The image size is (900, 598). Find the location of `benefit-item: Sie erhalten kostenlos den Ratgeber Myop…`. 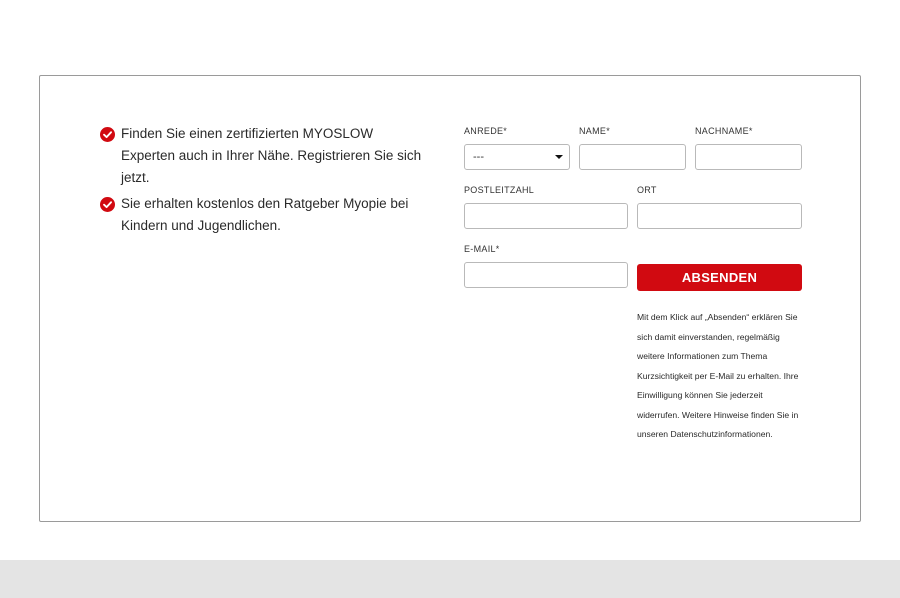

benefit-item: Sie erhalten kostenlos den Ratgeber Myop… is located at coordinates (265, 215).